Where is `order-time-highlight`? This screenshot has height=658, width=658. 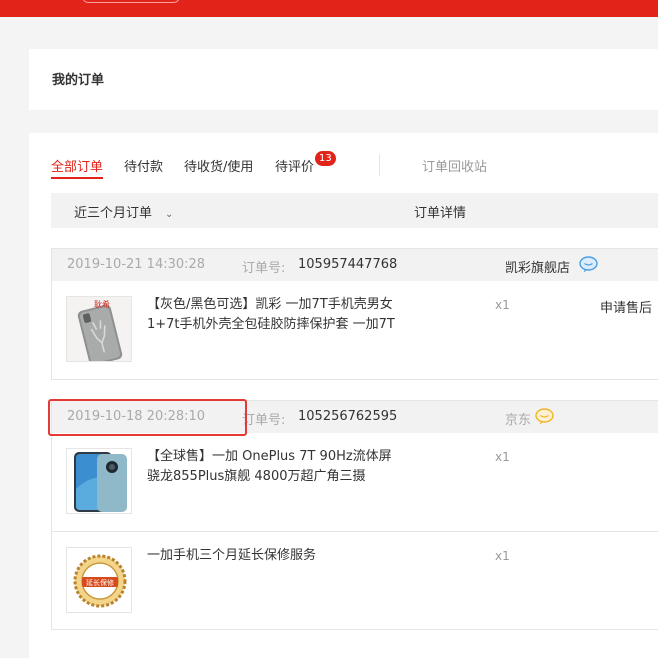
order-time-highlight is located at coordinates (147, 417).